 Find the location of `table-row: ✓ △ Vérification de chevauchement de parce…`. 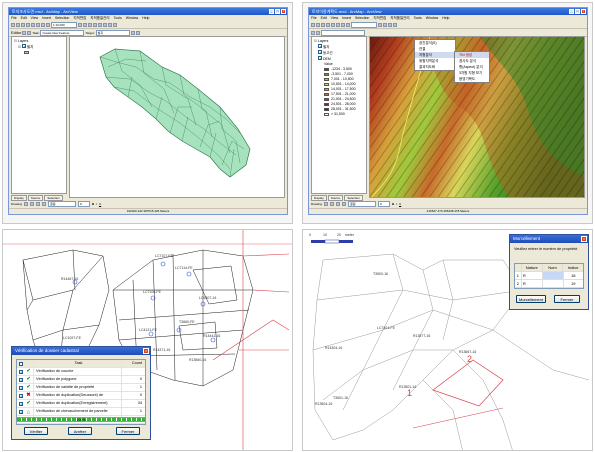

table-row: ✓ △ Vérification de chevauchement de parce… is located at coordinates (81, 412).